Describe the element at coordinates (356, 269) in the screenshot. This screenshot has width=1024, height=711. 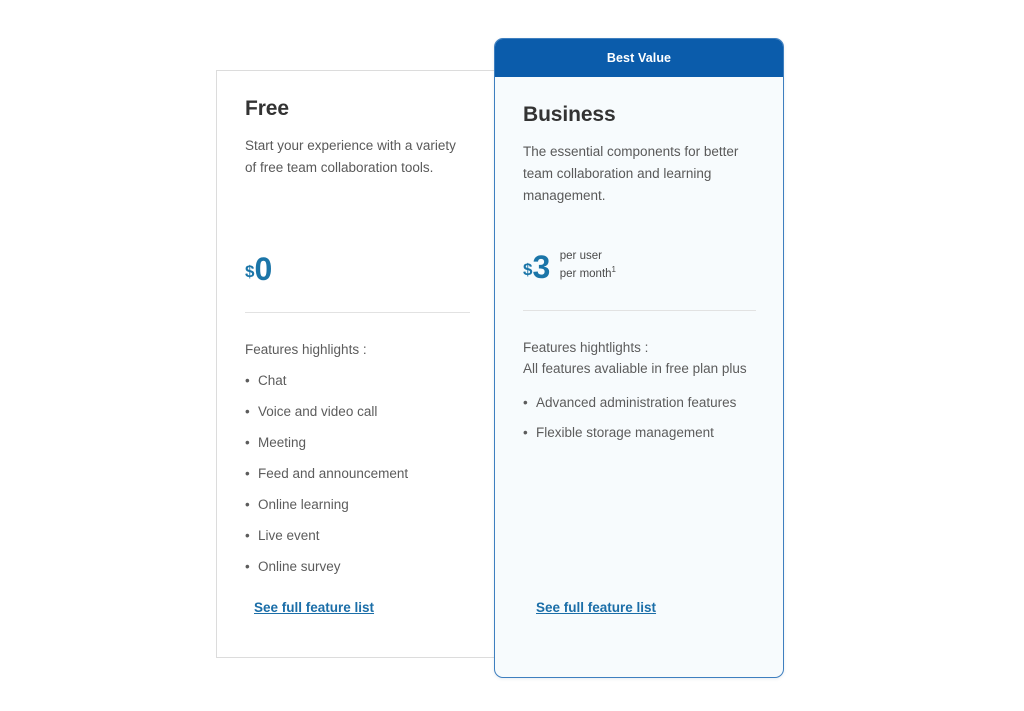
I see `price-block-free: $ 0` at that location.